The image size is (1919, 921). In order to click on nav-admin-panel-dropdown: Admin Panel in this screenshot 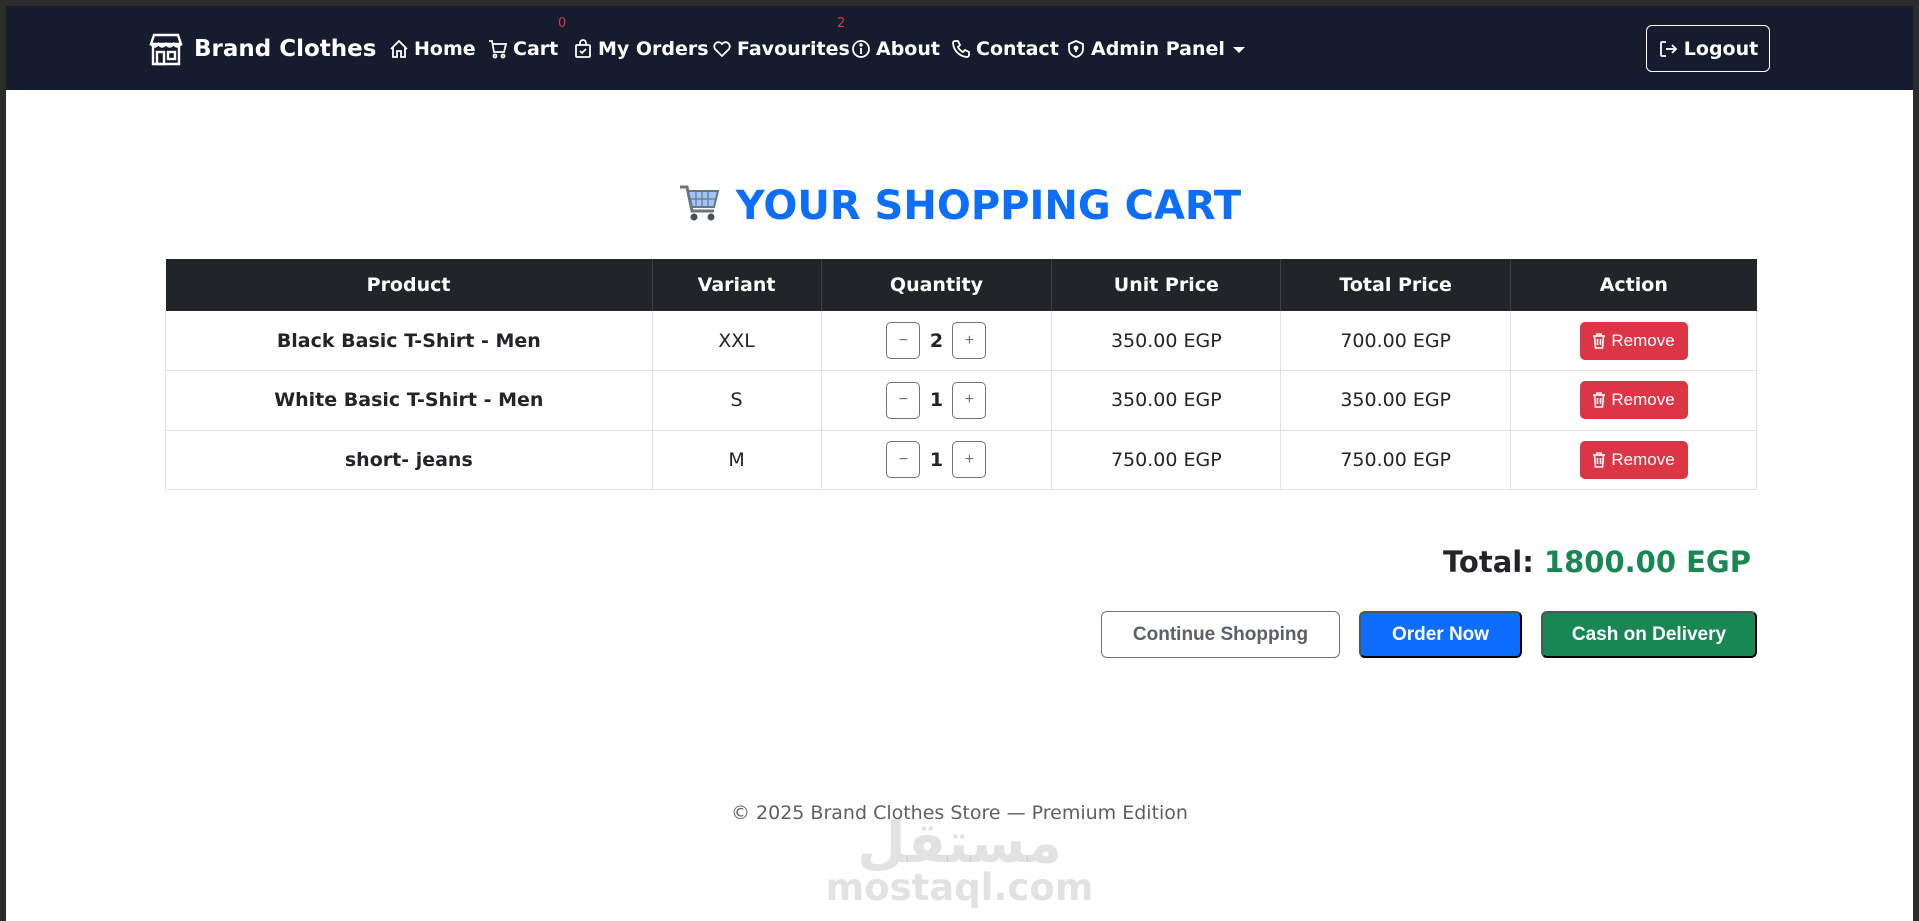, I will do `click(1155, 49)`.